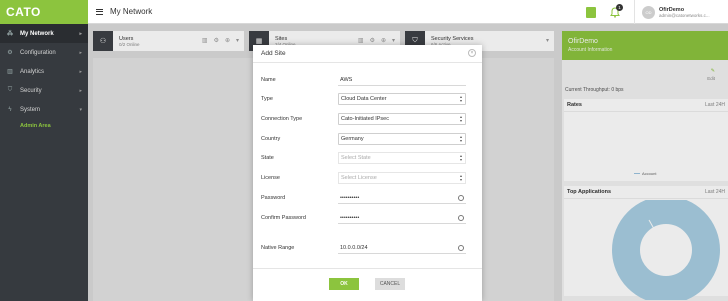 This screenshot has width=728, height=301. Describe the element at coordinates (44, 90) in the screenshot. I see `sidebar-item-security: ⛉ Security ▸` at that location.